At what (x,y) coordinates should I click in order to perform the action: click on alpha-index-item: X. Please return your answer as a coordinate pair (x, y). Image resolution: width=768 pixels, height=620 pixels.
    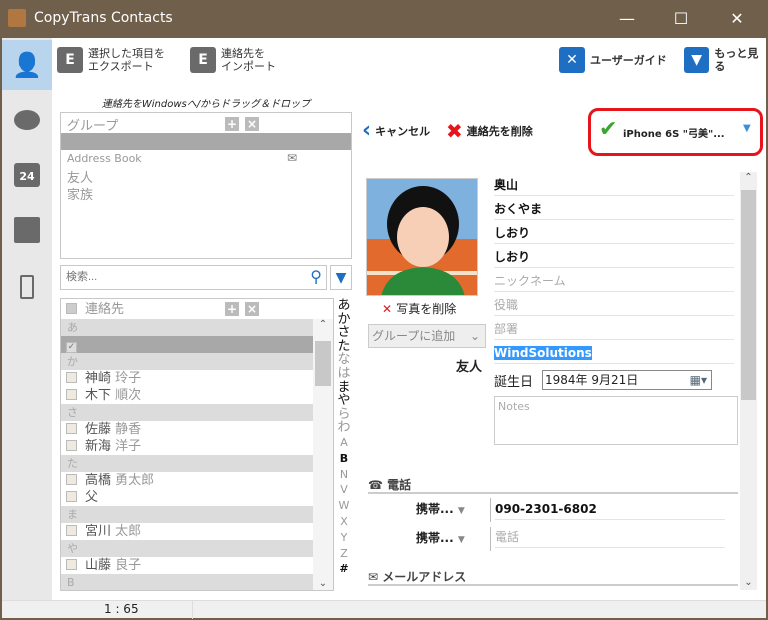
    Looking at the image, I should click on (344, 521).